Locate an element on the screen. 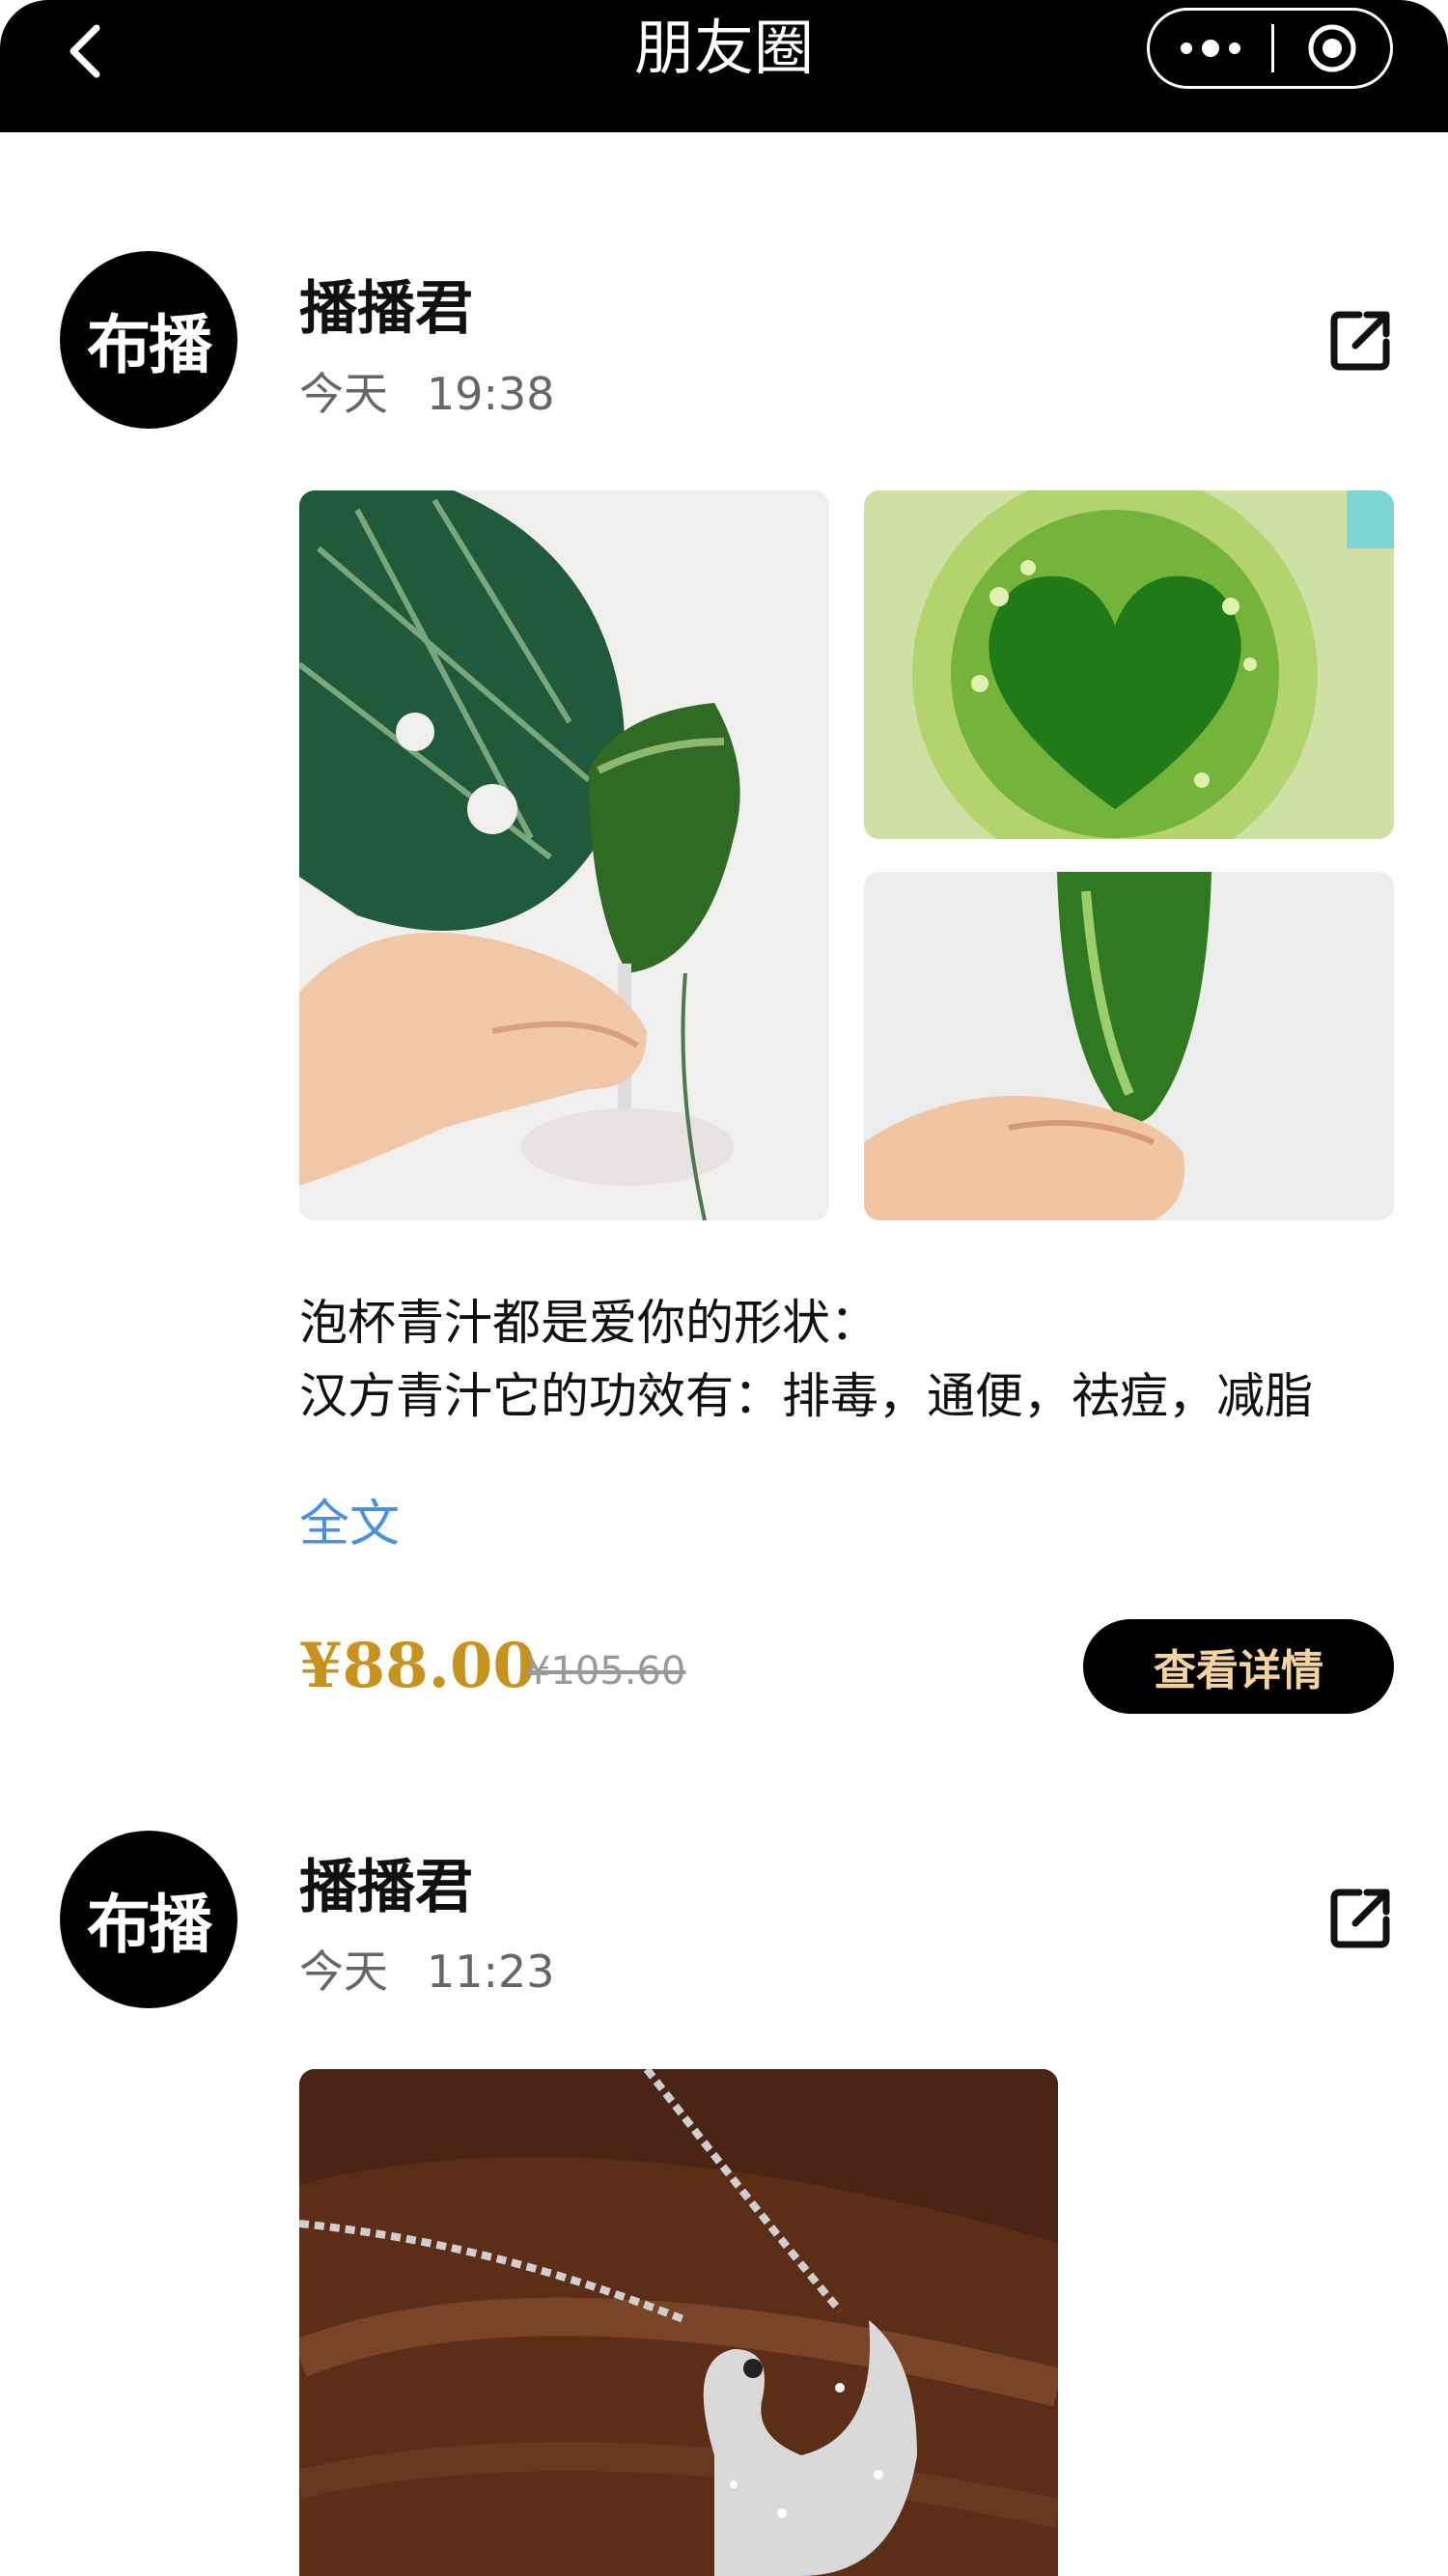 The height and width of the screenshot is (2576, 1448). juice-leaf-photo is located at coordinates (564, 855).